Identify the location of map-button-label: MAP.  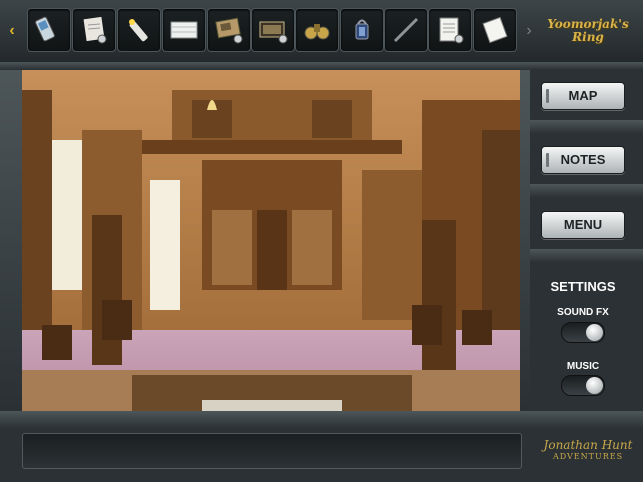
(583, 95).